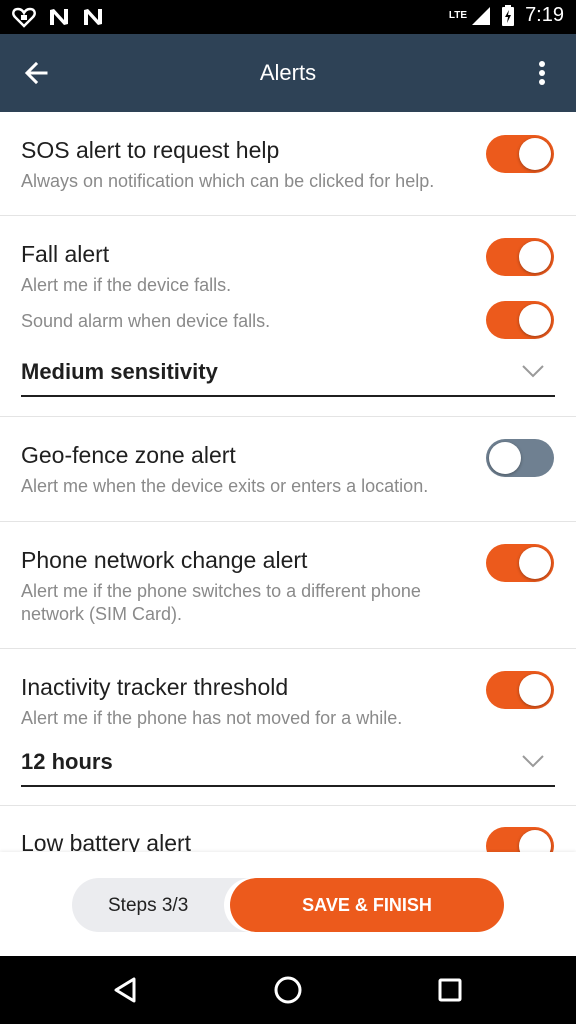  Describe the element at coordinates (367, 905) in the screenshot. I see `save-finish-button: SAVE & FINISH` at that location.